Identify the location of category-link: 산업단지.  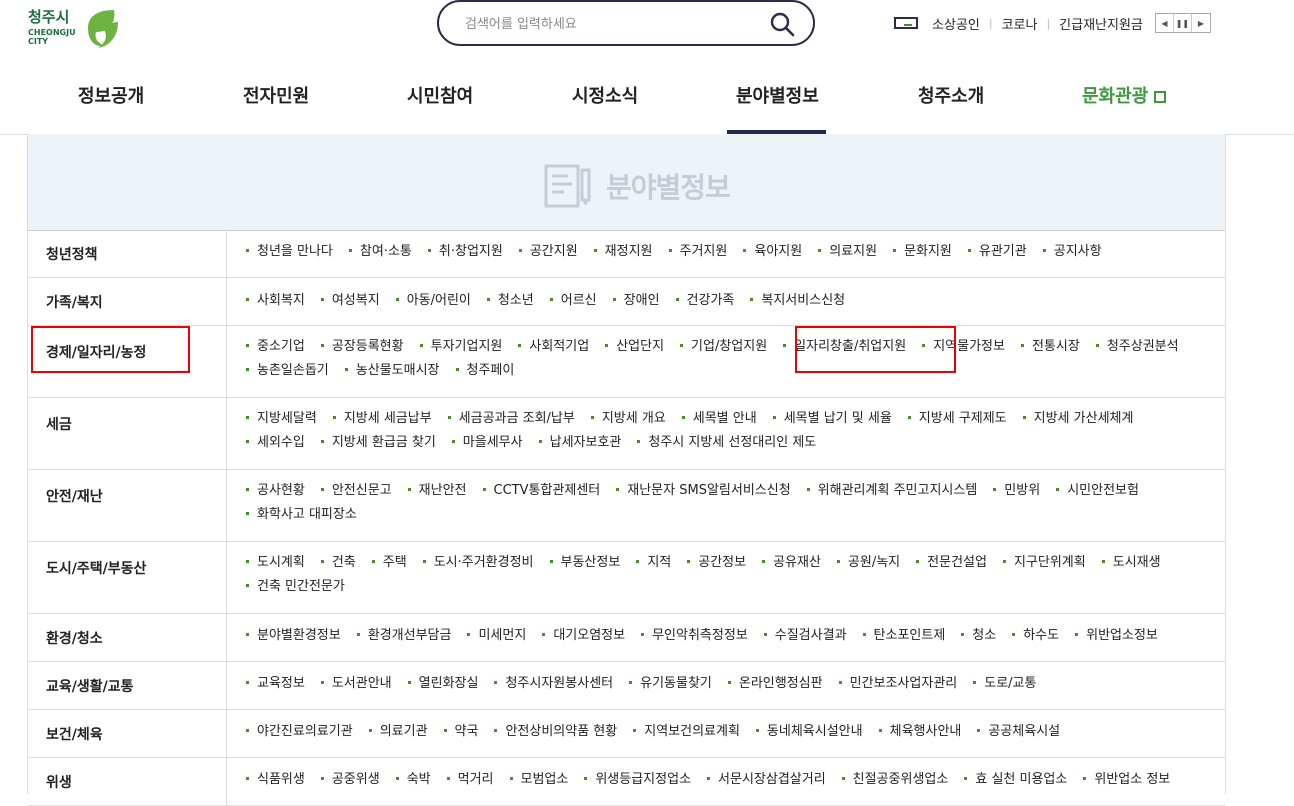
(634, 347).